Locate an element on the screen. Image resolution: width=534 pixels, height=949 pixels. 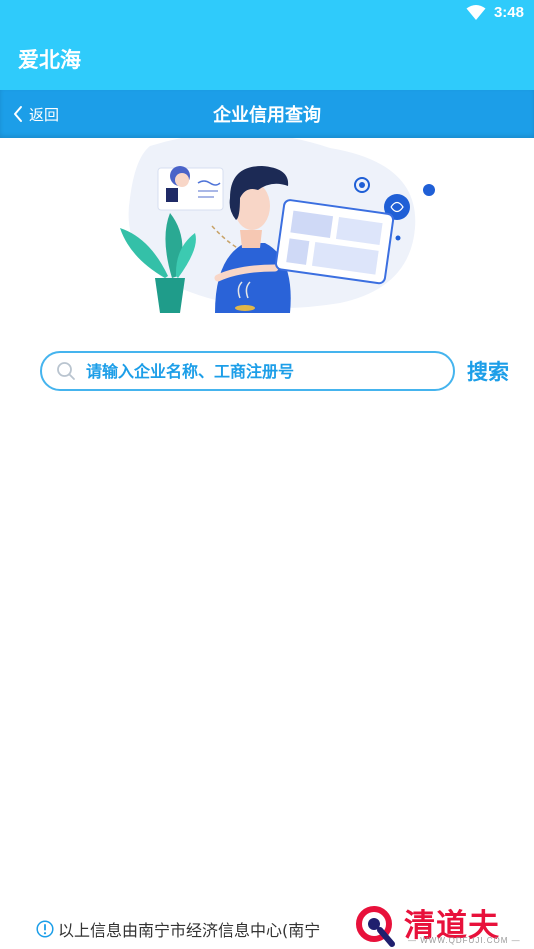
nav-bar: 返回 企业信用查询 is located at coordinates (267, 114).